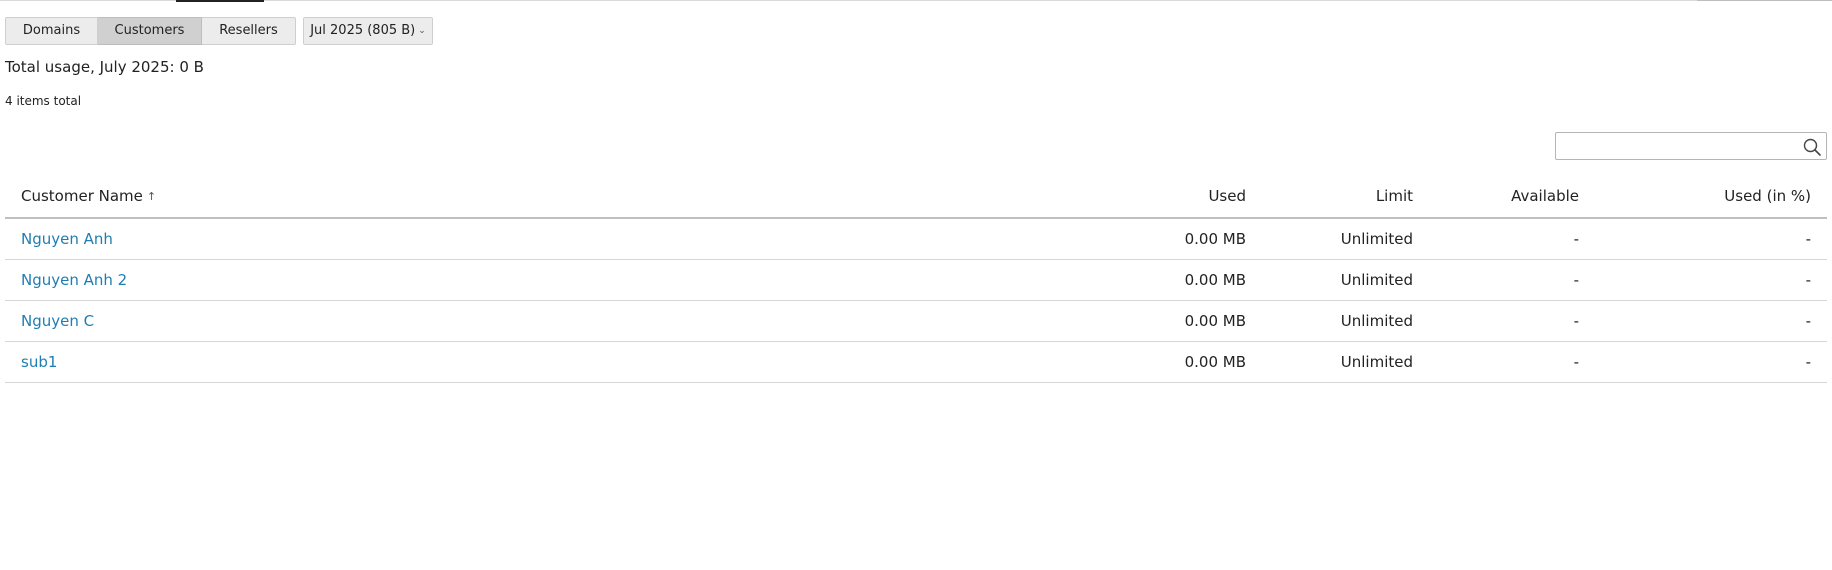  I want to click on table-row: Nguyen Anh 0.00 MB Unlimited - -, so click(916, 239).